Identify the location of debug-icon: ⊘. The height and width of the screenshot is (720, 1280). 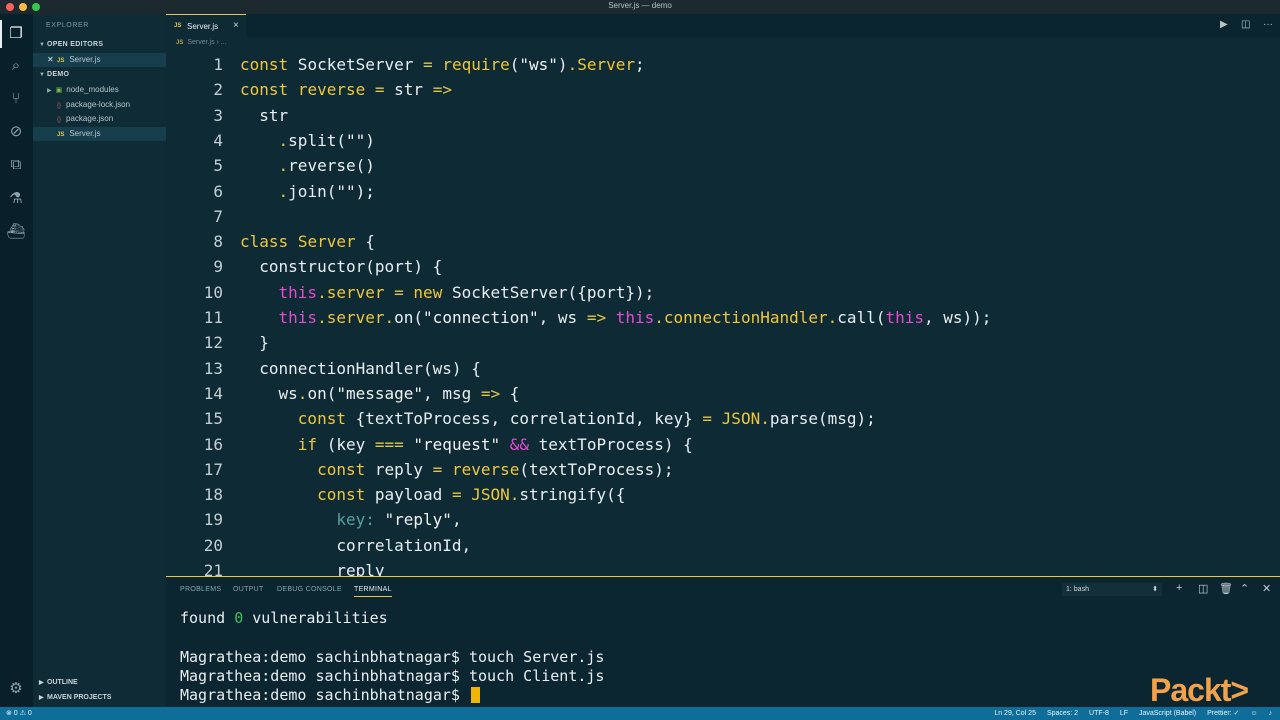
(16, 132).